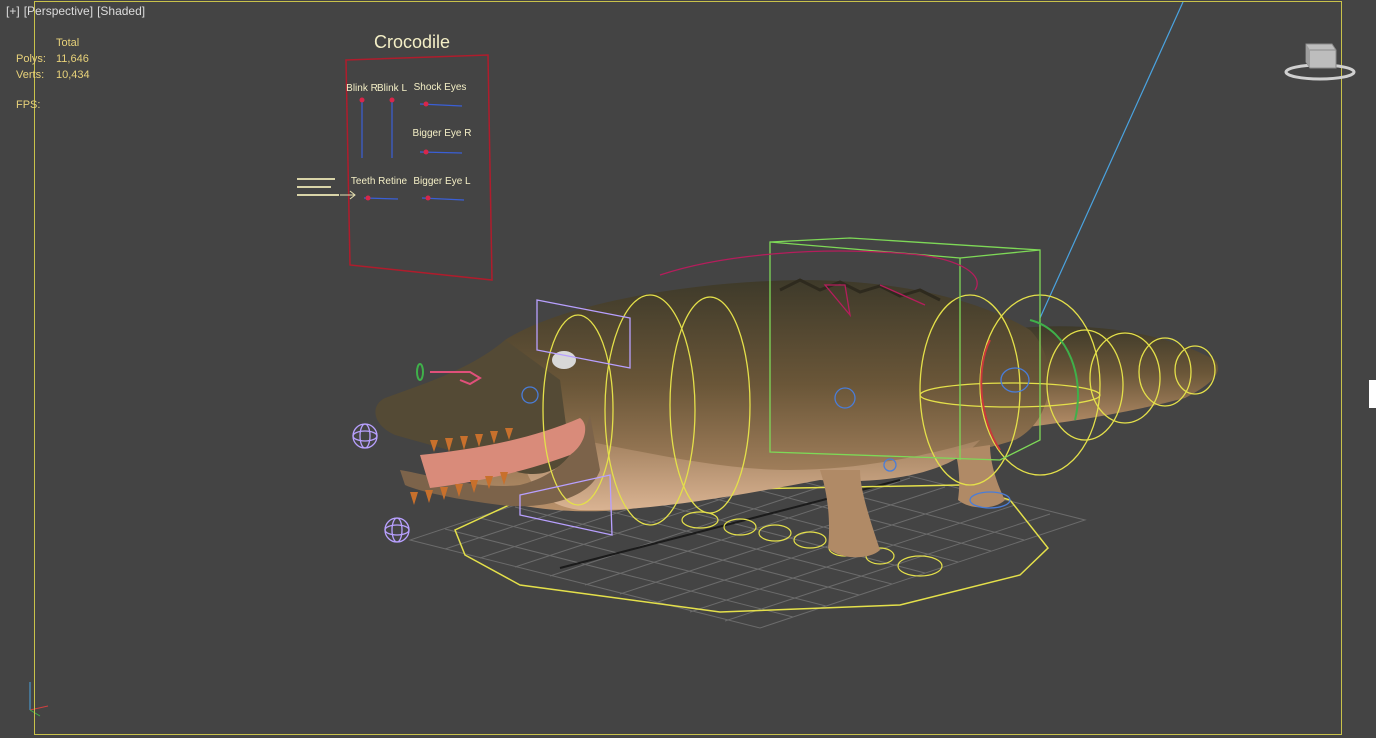  I want to click on verts-value: 10,434, so click(73, 75).